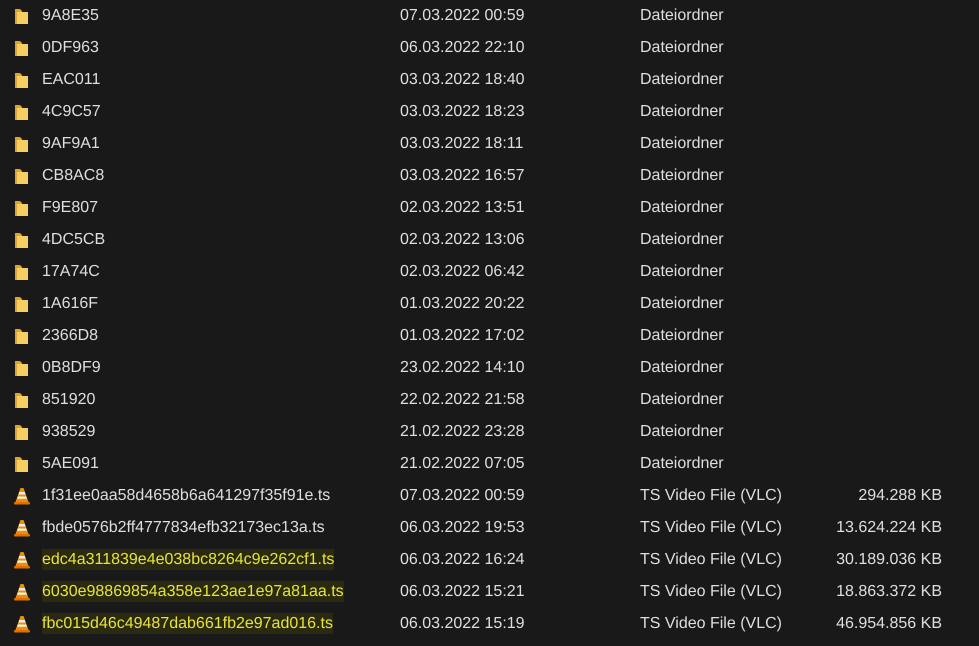 Image resolution: width=979 pixels, height=646 pixels. I want to click on file-size: 46.954.856 KB, so click(888, 624).